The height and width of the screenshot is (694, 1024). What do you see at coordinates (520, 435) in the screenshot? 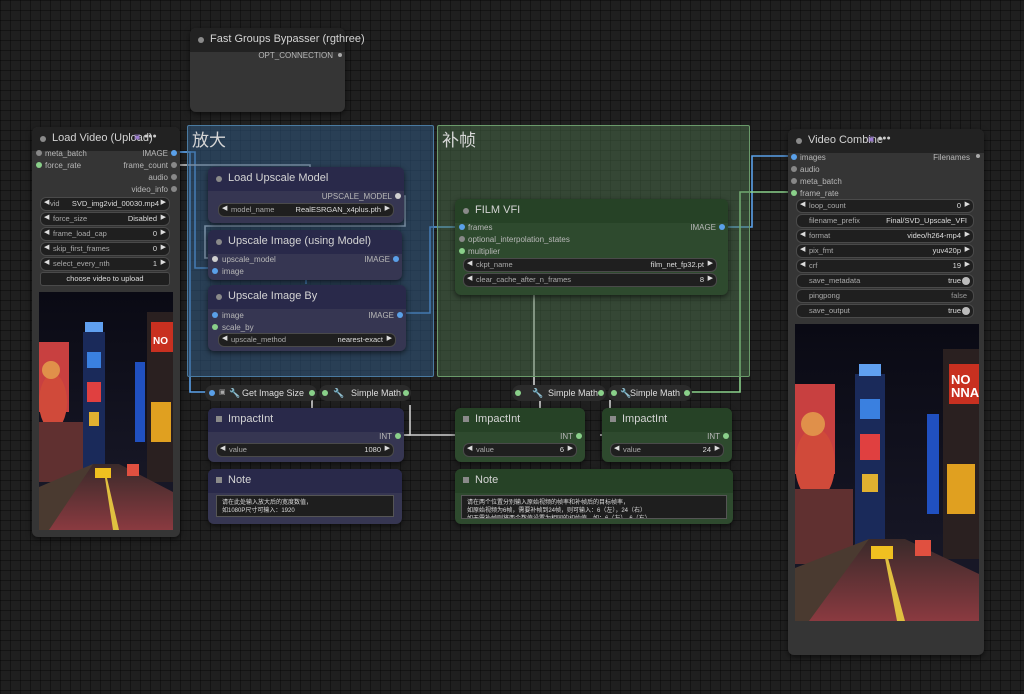
I see `impact-int-node-2: ImpactInt INT ◀ value 6 ▶` at bounding box center [520, 435].